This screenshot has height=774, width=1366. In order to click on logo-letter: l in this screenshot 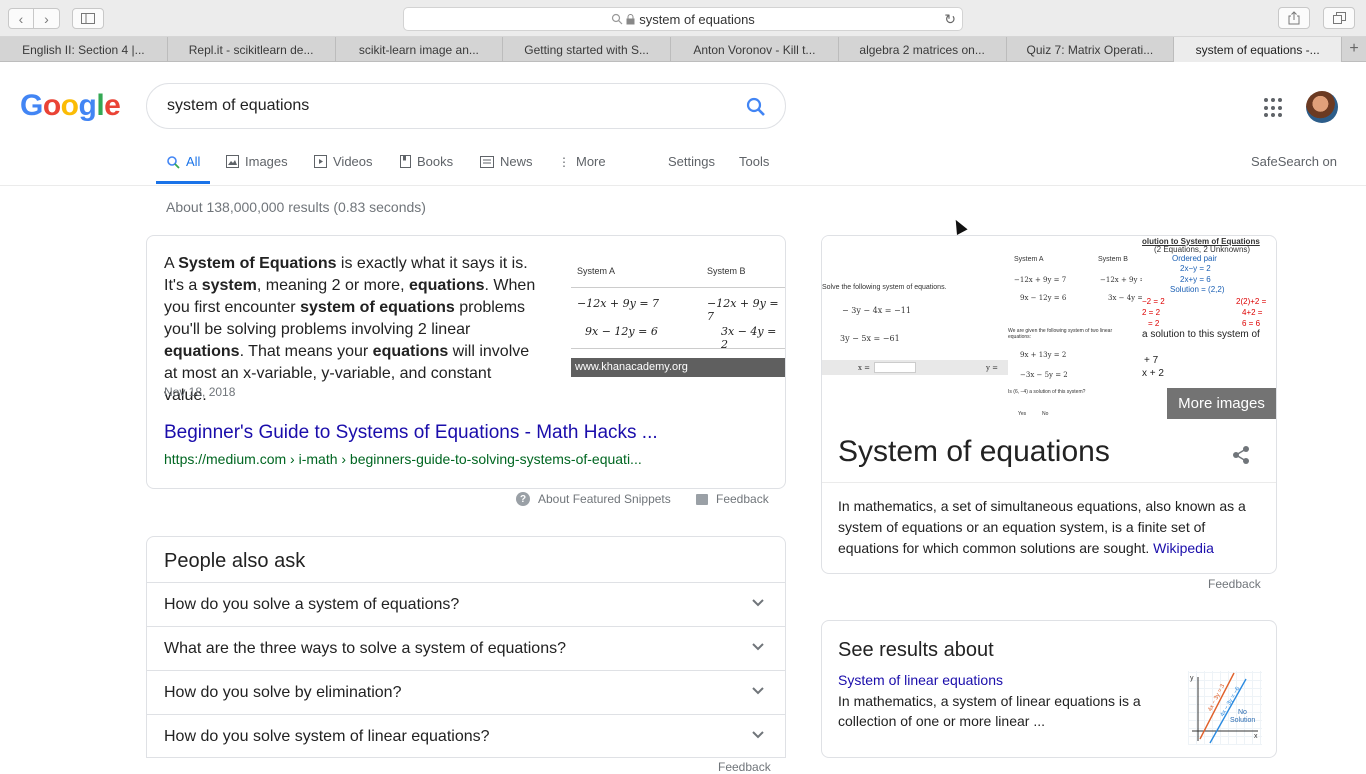, I will do `click(100, 105)`.